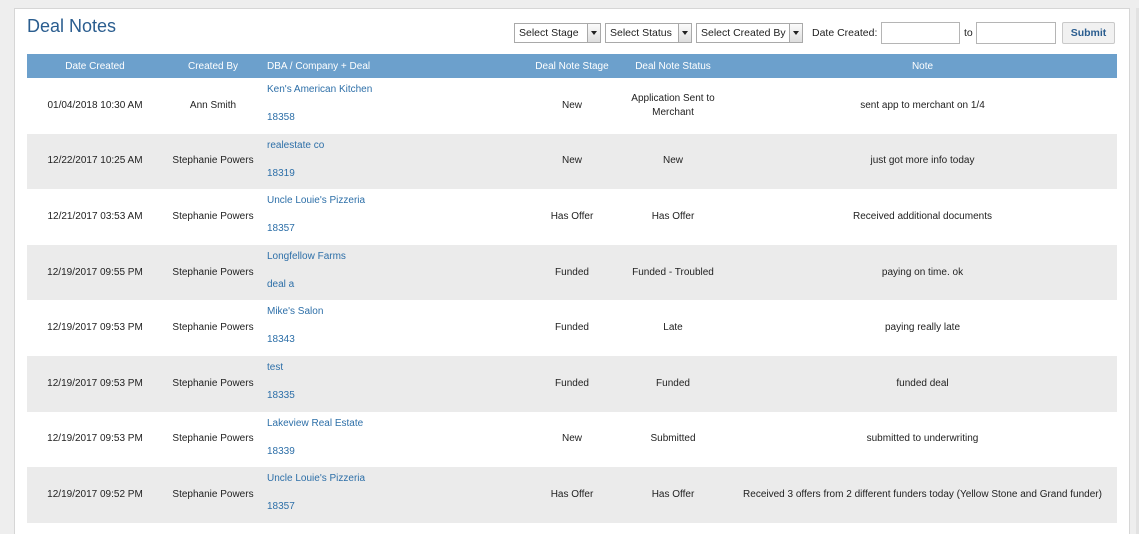  Describe the element at coordinates (920, 33) in the screenshot. I see `date-from-input` at that location.